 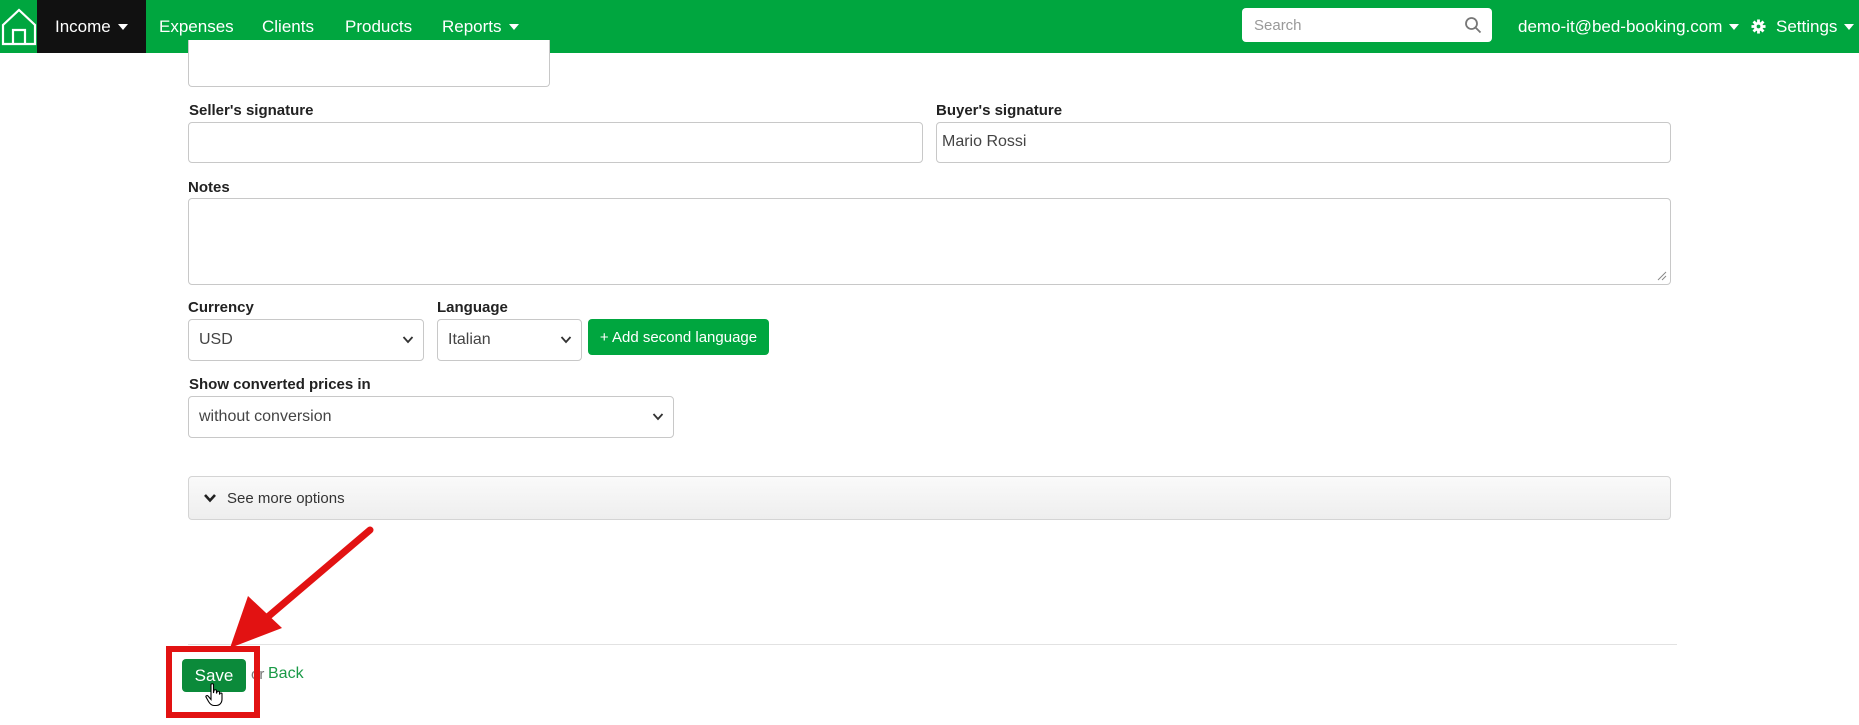 I want to click on settings-label: Settings, so click(x=1807, y=26).